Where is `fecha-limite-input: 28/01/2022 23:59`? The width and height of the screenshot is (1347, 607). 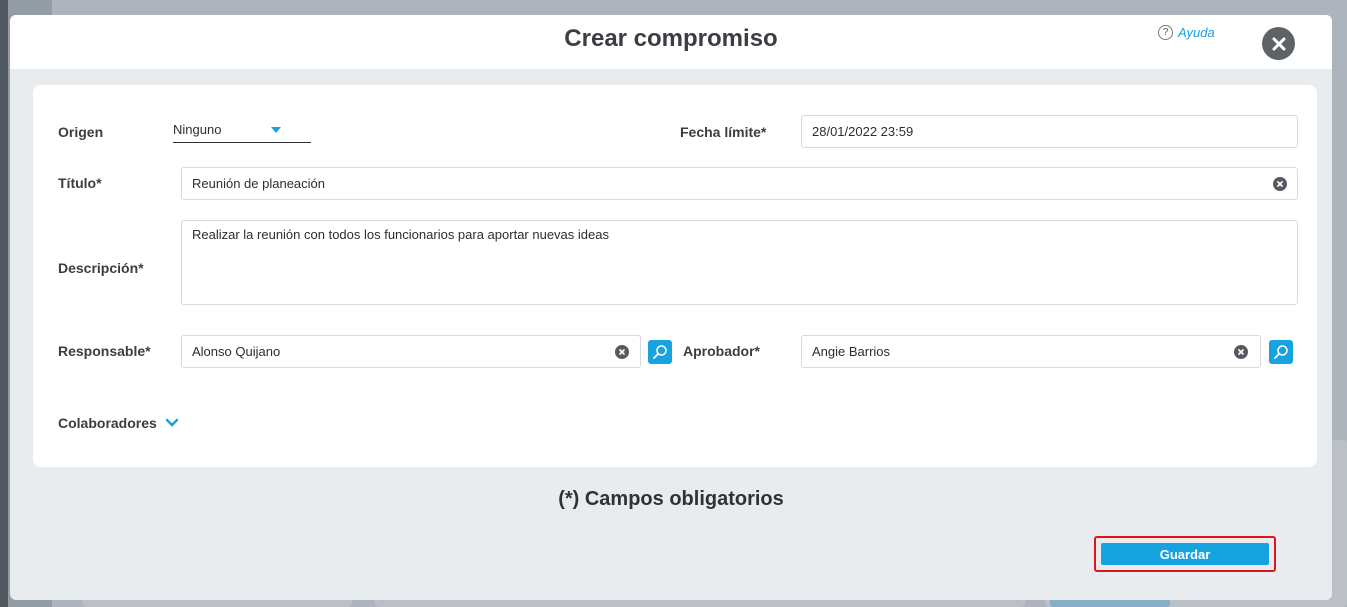 fecha-limite-input: 28/01/2022 23:59 is located at coordinates (1049, 131).